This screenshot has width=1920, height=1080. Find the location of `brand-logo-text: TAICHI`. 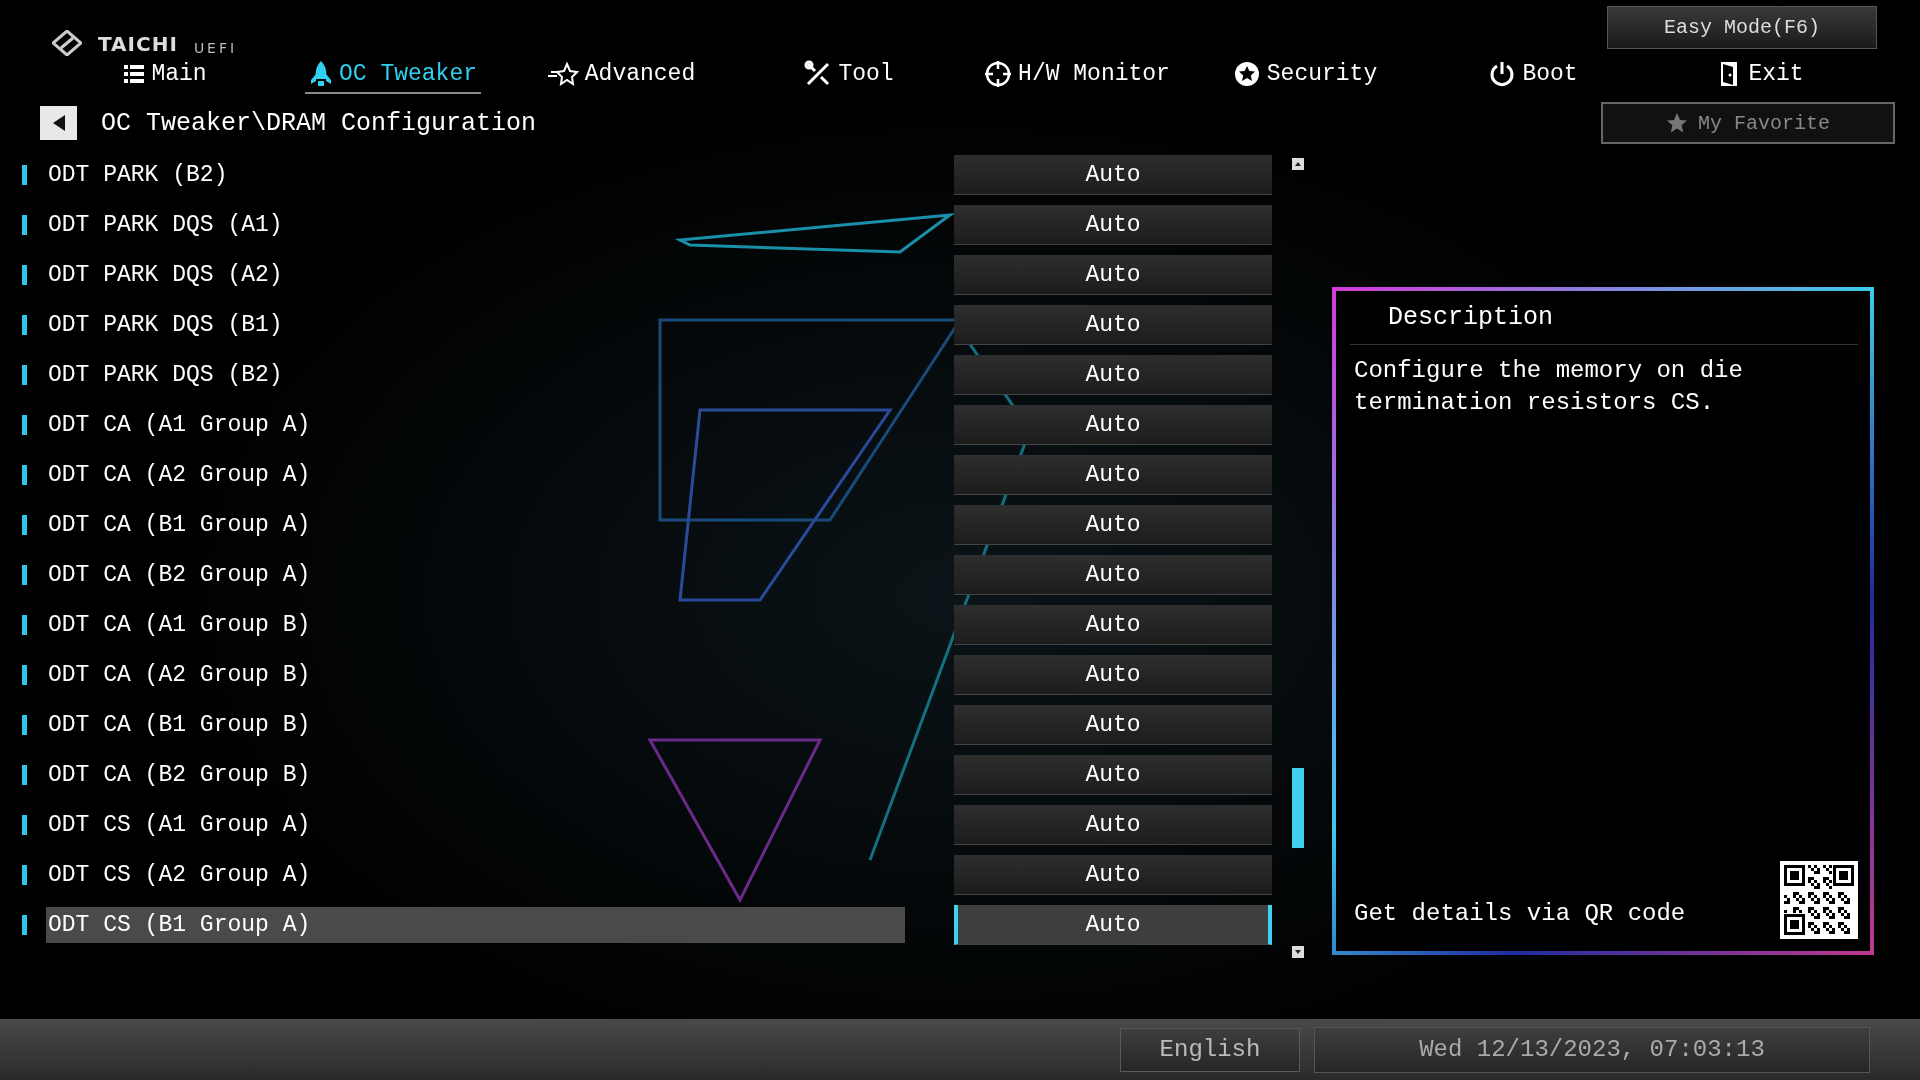

brand-logo-text: TAICHI is located at coordinates (138, 44).